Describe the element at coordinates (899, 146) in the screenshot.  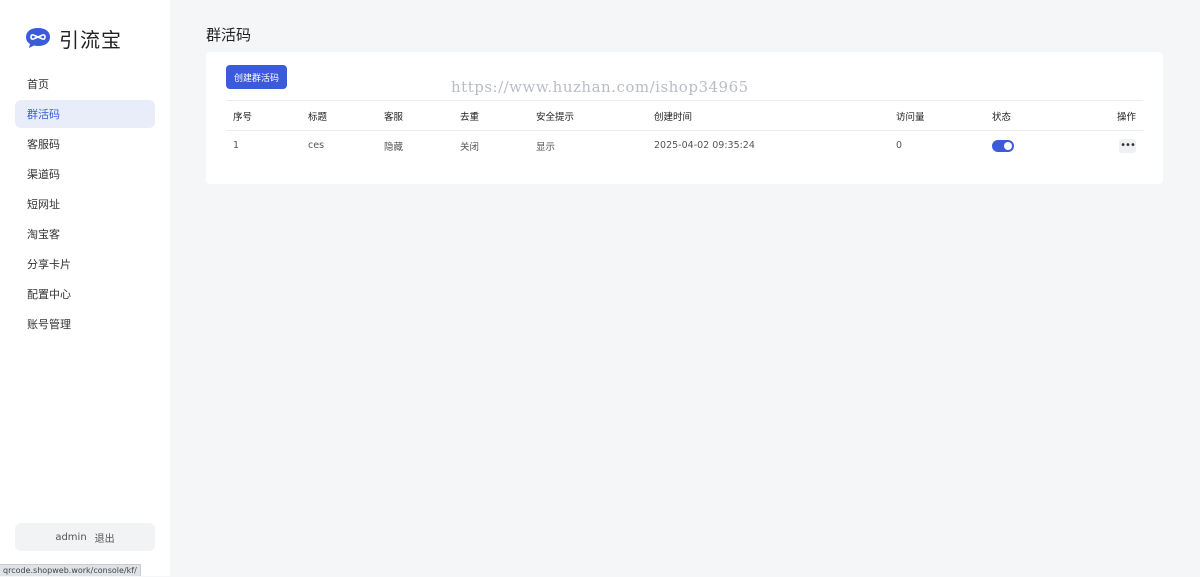
I see `cell-visits: 0` at that location.